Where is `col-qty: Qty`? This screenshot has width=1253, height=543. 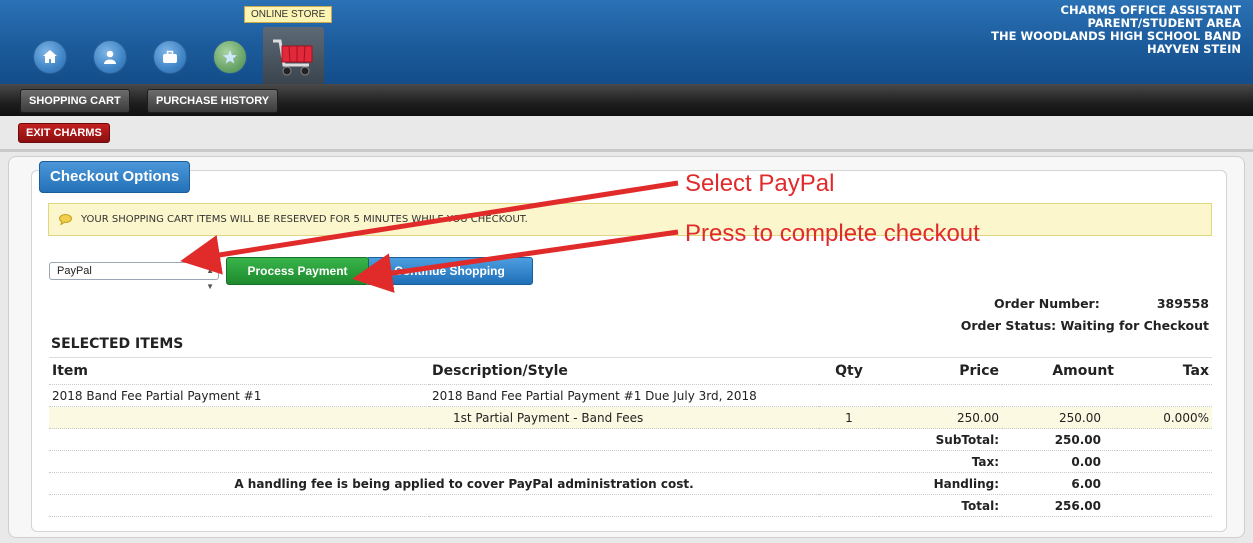
col-qty: Qty is located at coordinates (849, 371).